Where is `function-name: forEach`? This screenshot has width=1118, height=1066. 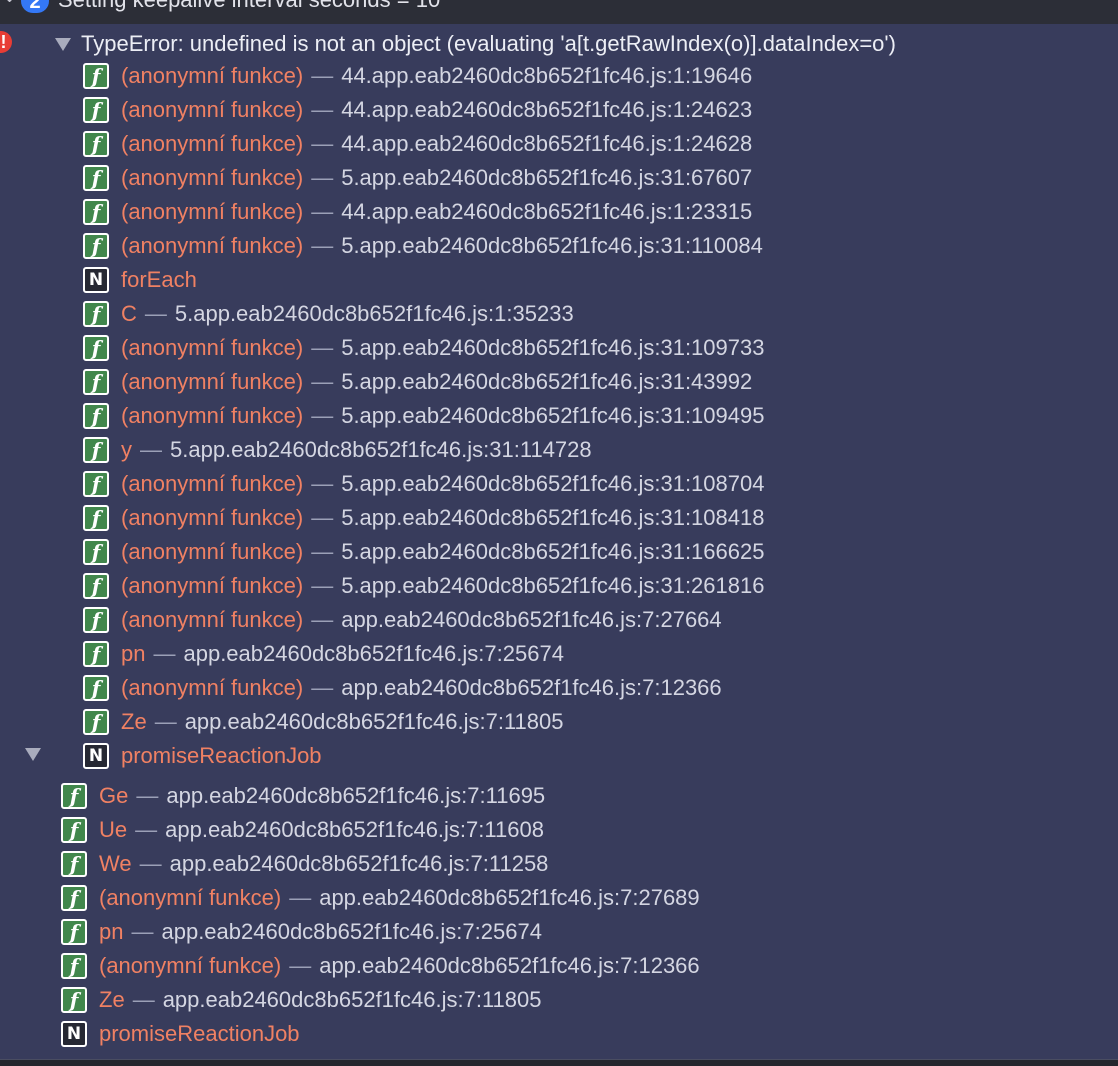 function-name: forEach is located at coordinates (159, 279).